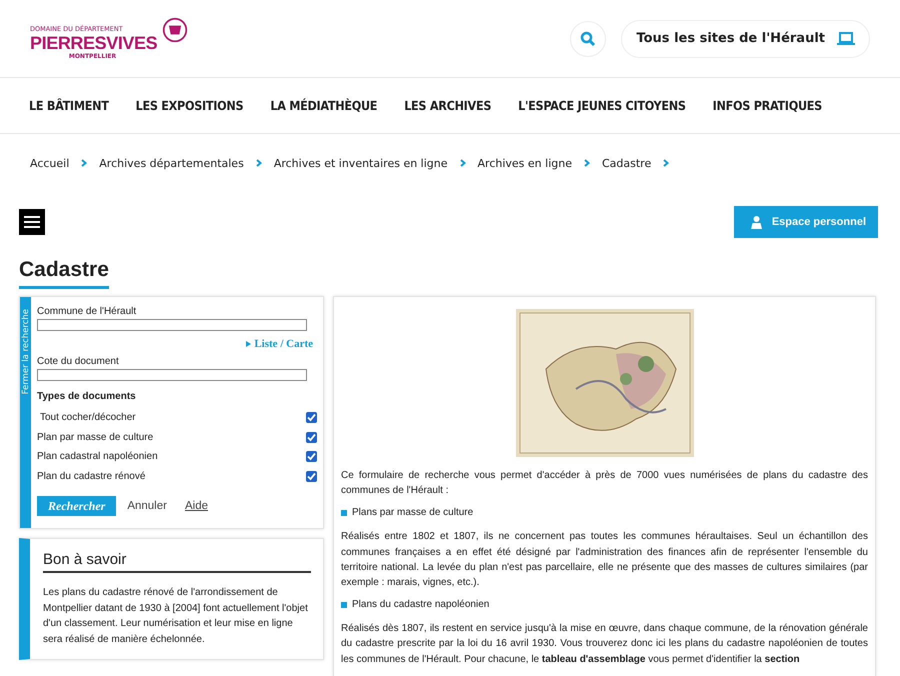 Image resolution: width=900 pixels, height=676 pixels. I want to click on nav-link: INFOS PRATIQUES, so click(767, 105).